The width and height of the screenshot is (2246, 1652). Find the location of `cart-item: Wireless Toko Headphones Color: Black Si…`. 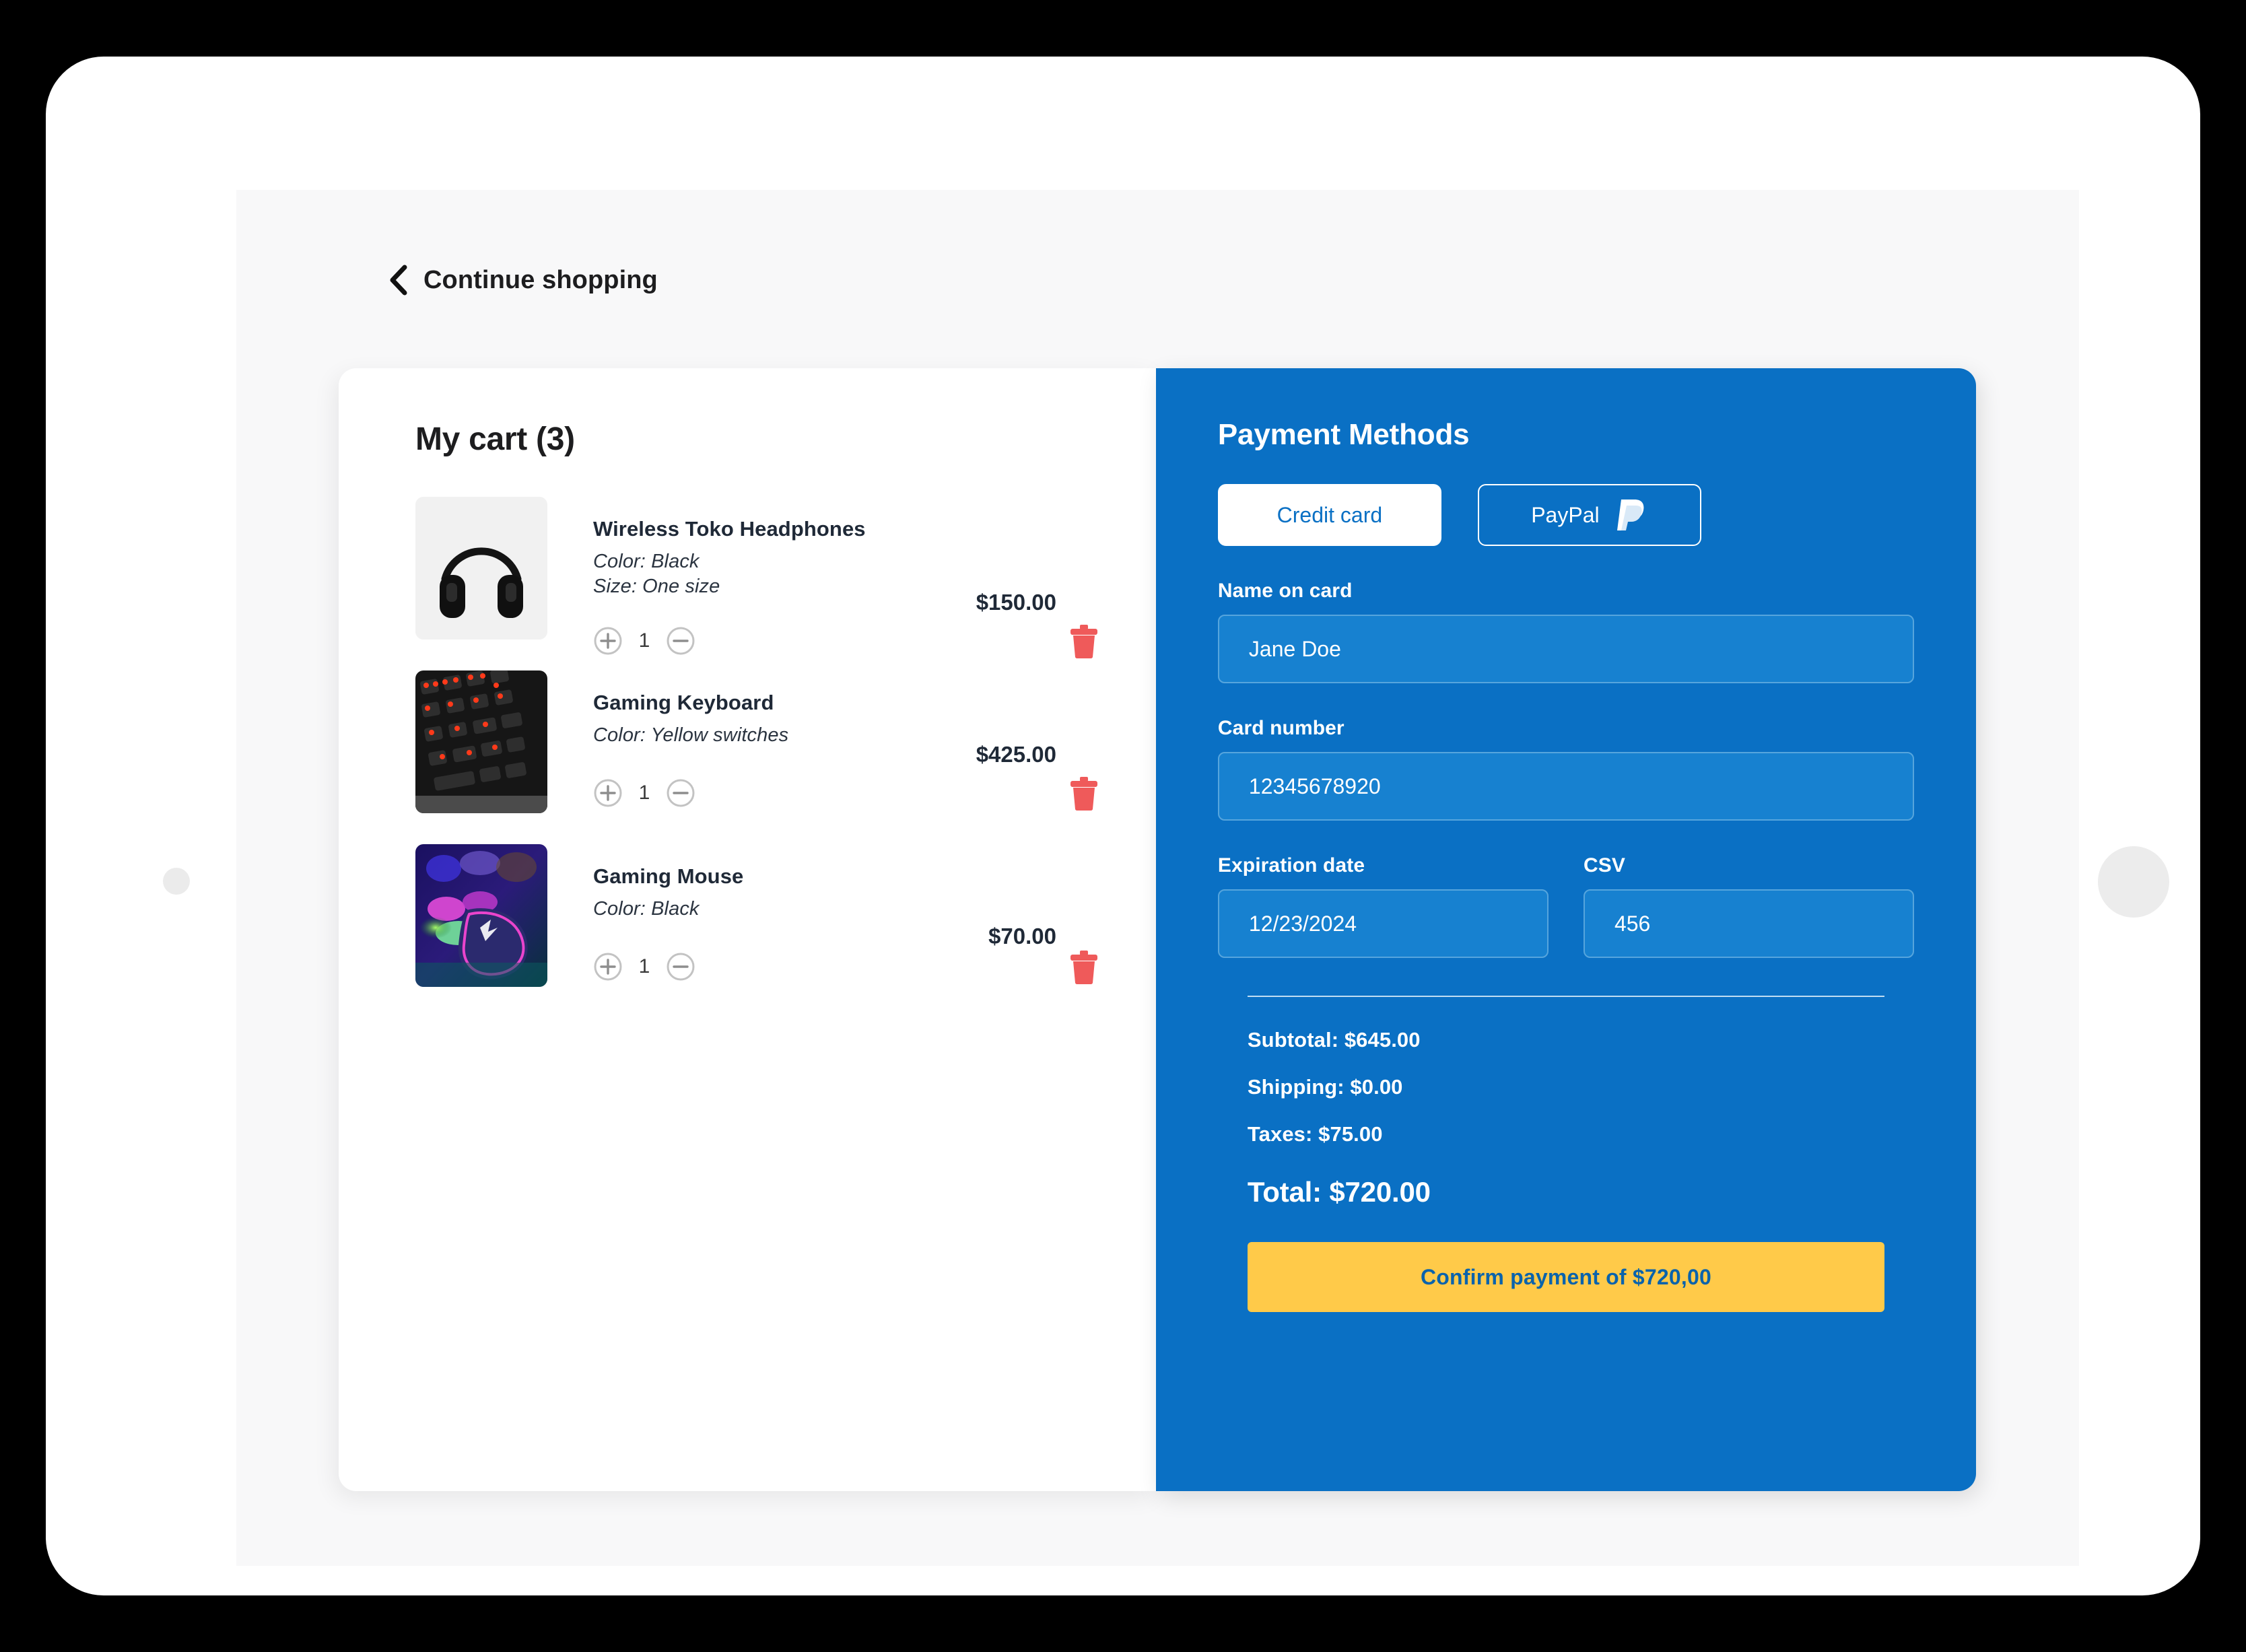

cart-item: Wireless Toko Headphones Color: Black Si… is located at coordinates (773, 578).